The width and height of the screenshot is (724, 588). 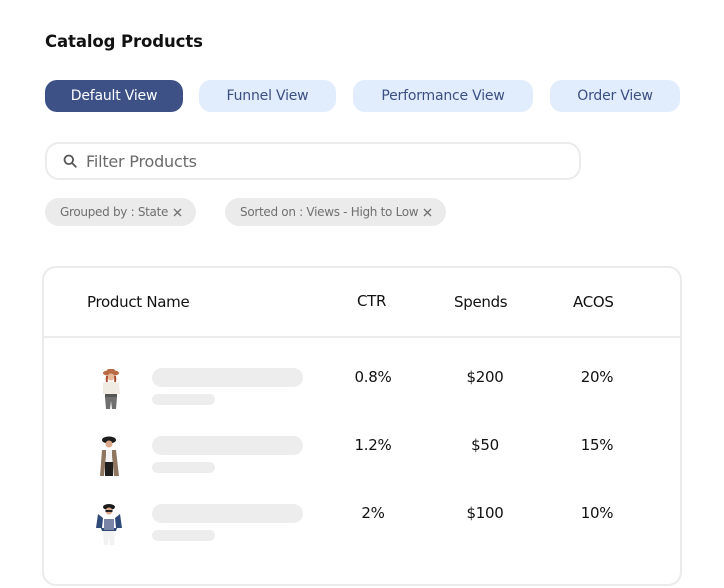 What do you see at coordinates (593, 302) in the screenshot?
I see `column-header-acos: ACOS` at bounding box center [593, 302].